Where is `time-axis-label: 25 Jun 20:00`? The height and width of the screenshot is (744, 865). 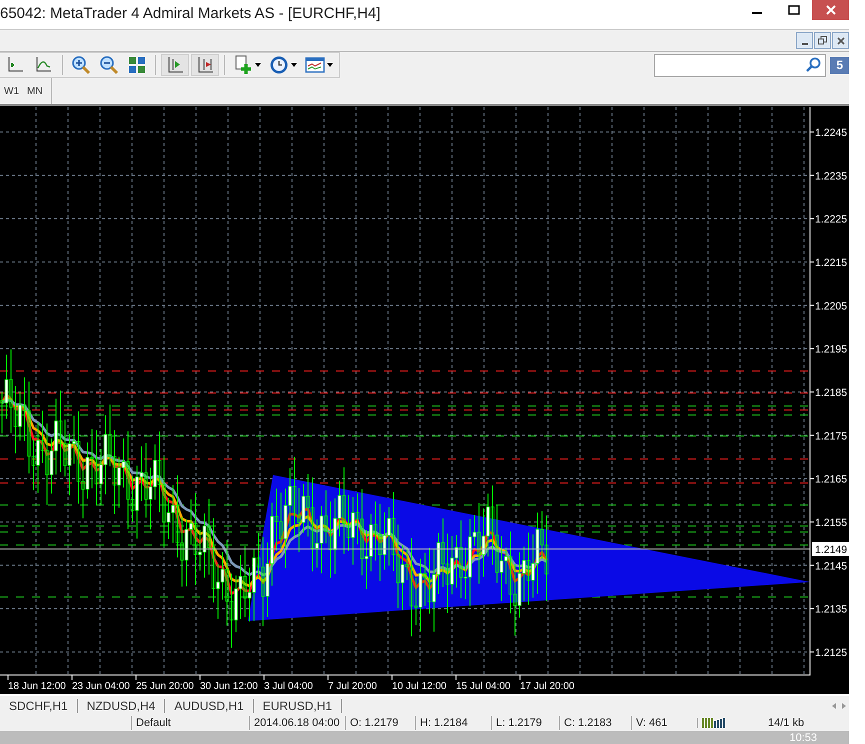 time-axis-label: 25 Jun 20:00 is located at coordinates (165, 686).